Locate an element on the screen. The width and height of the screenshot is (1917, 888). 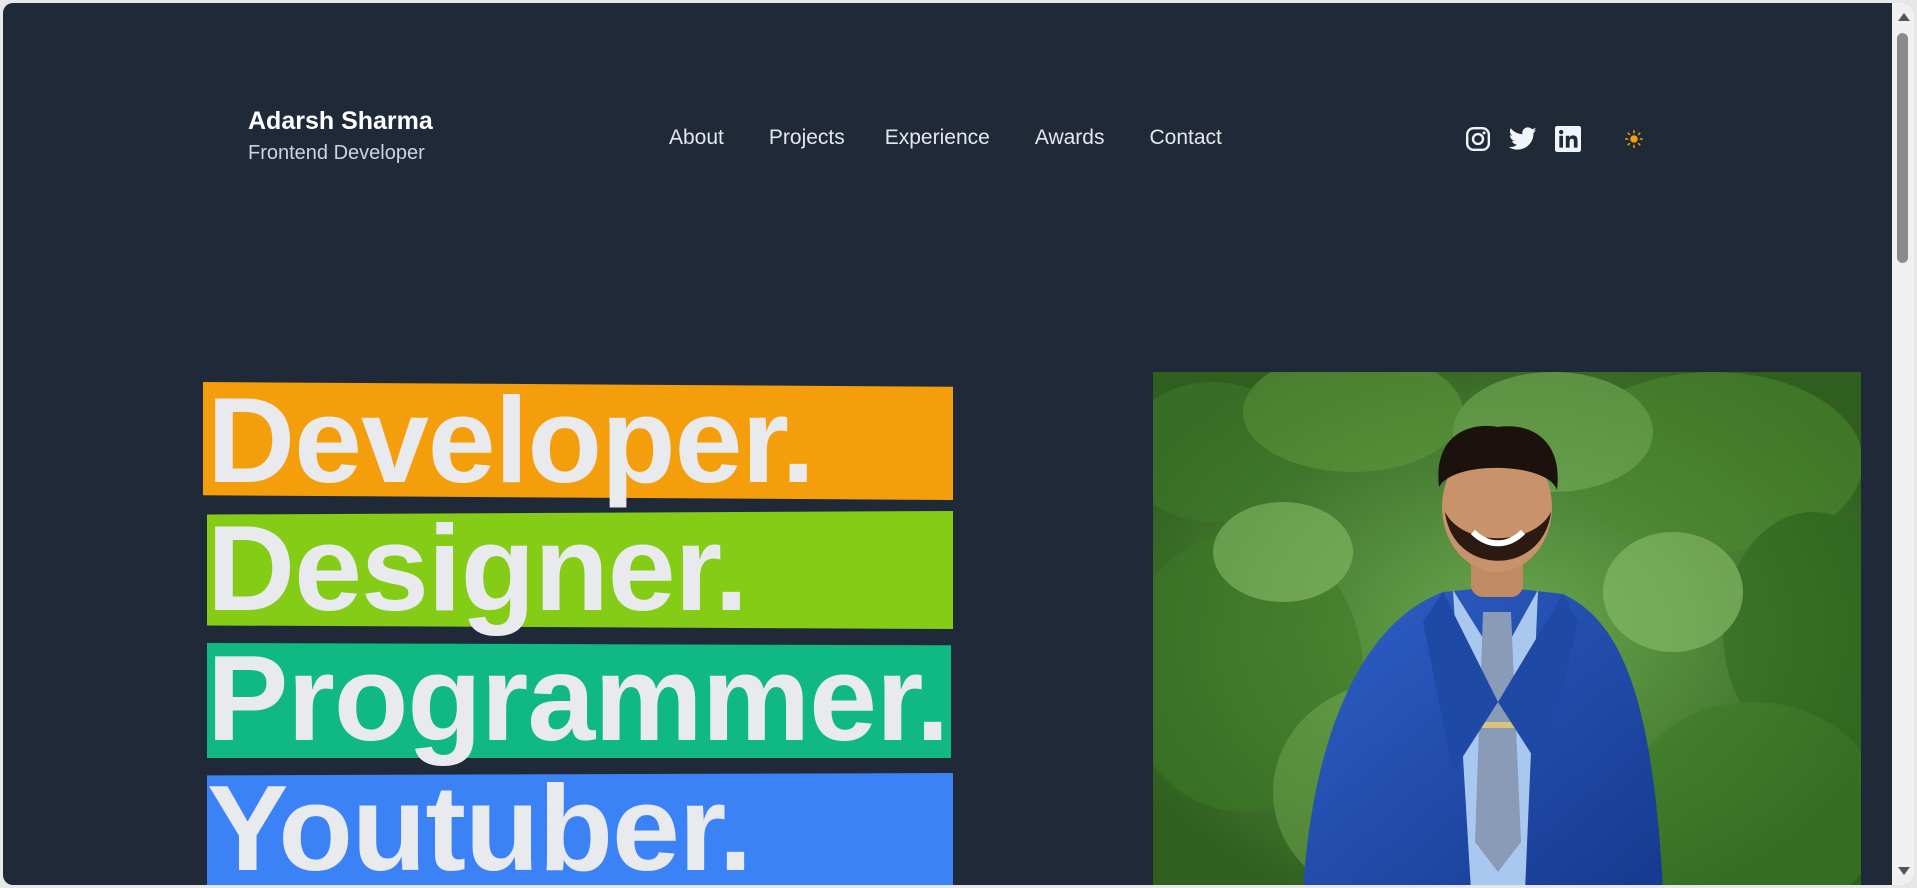
nav-about: About is located at coordinates (696, 138).